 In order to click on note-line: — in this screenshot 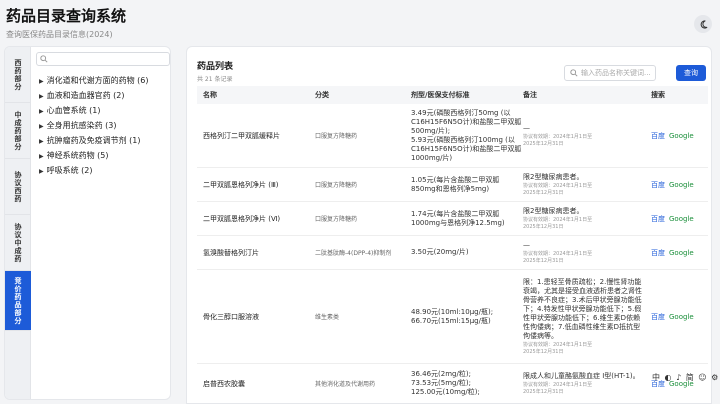, I will do `click(526, 244)`.